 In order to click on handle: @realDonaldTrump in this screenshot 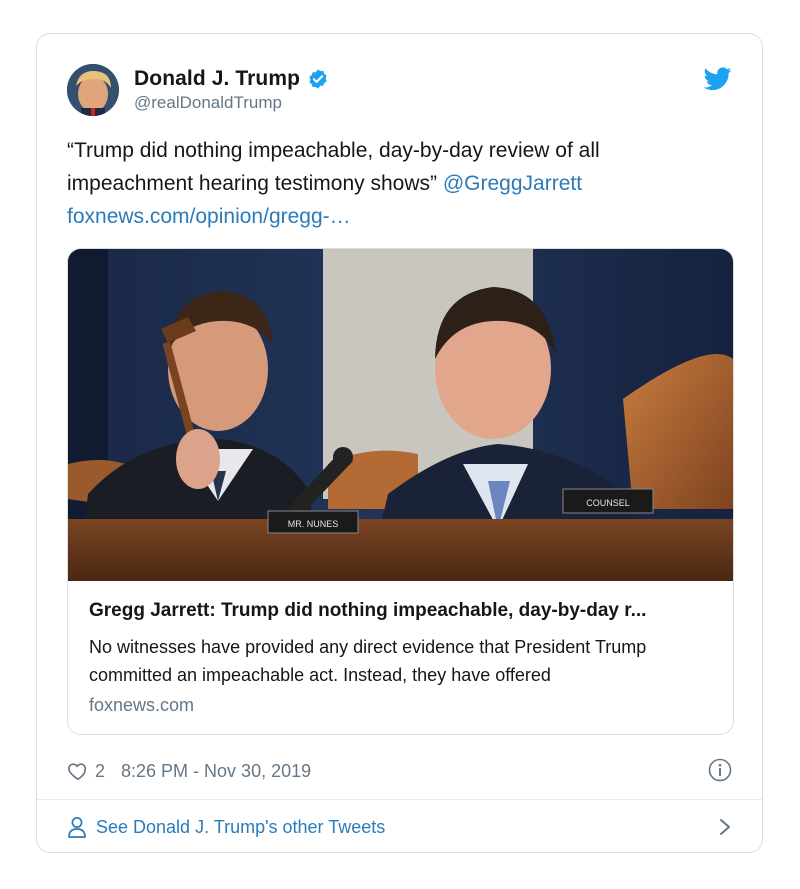, I will do `click(344, 103)`.